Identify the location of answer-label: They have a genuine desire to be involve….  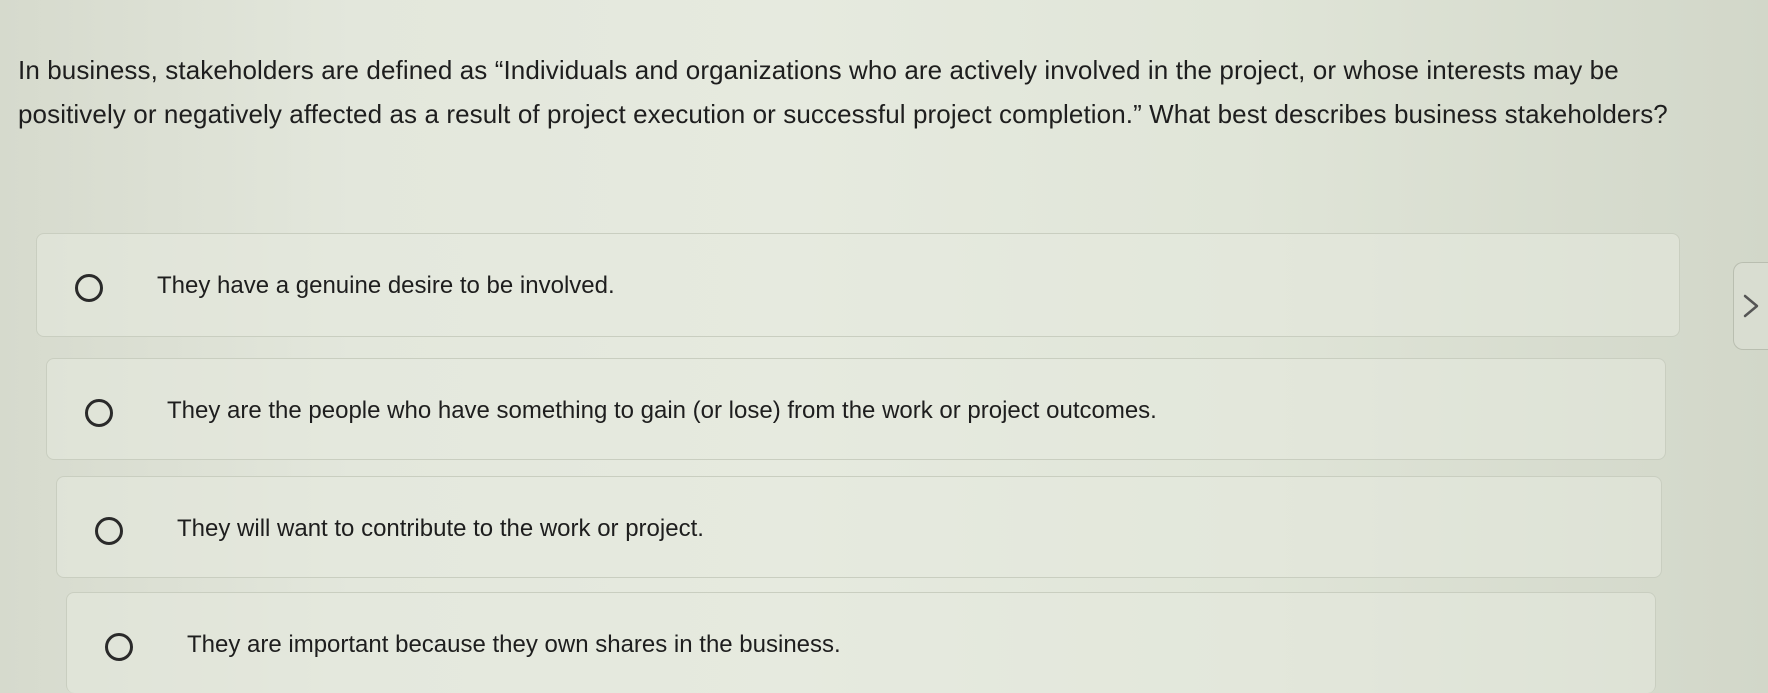
(386, 285).